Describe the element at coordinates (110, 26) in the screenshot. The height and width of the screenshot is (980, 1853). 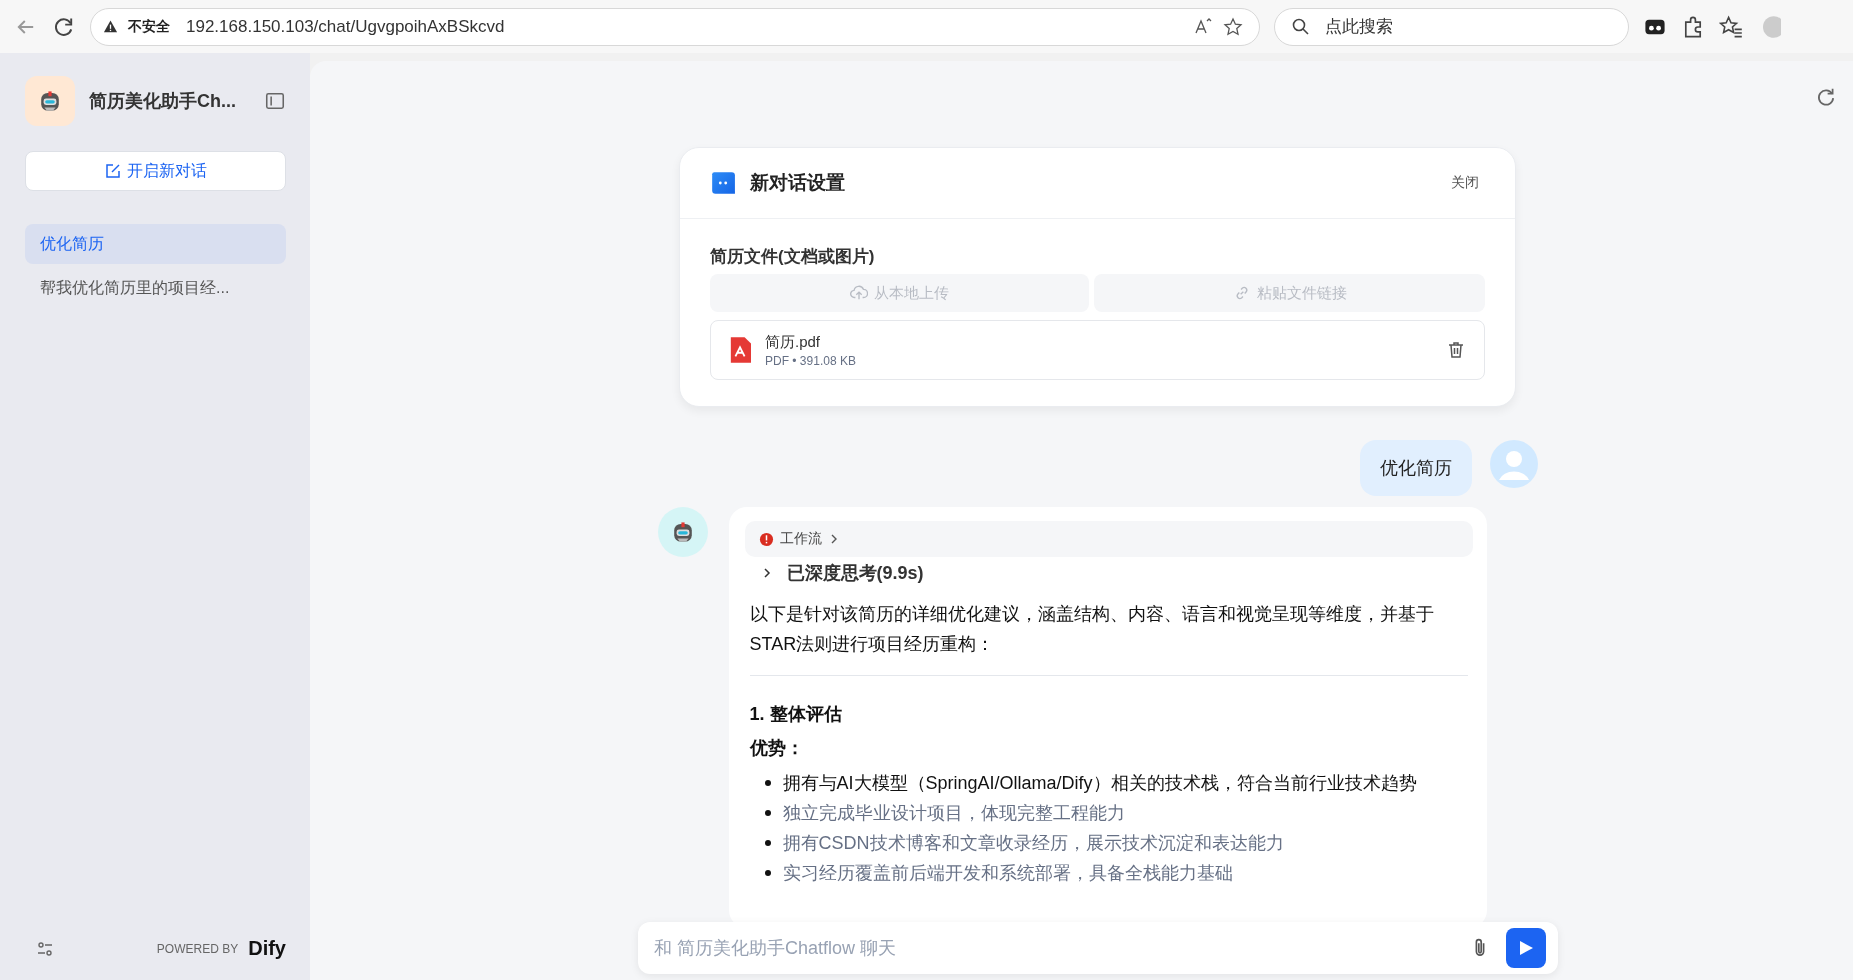
I see `warning-icon` at that location.